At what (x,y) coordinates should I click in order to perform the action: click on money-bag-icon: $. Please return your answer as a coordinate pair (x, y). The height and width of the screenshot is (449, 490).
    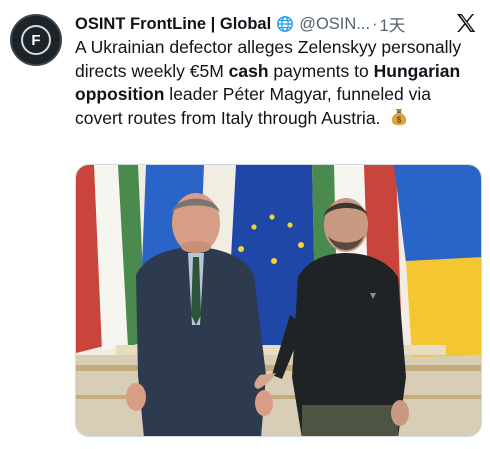
    Looking at the image, I should click on (399, 116).